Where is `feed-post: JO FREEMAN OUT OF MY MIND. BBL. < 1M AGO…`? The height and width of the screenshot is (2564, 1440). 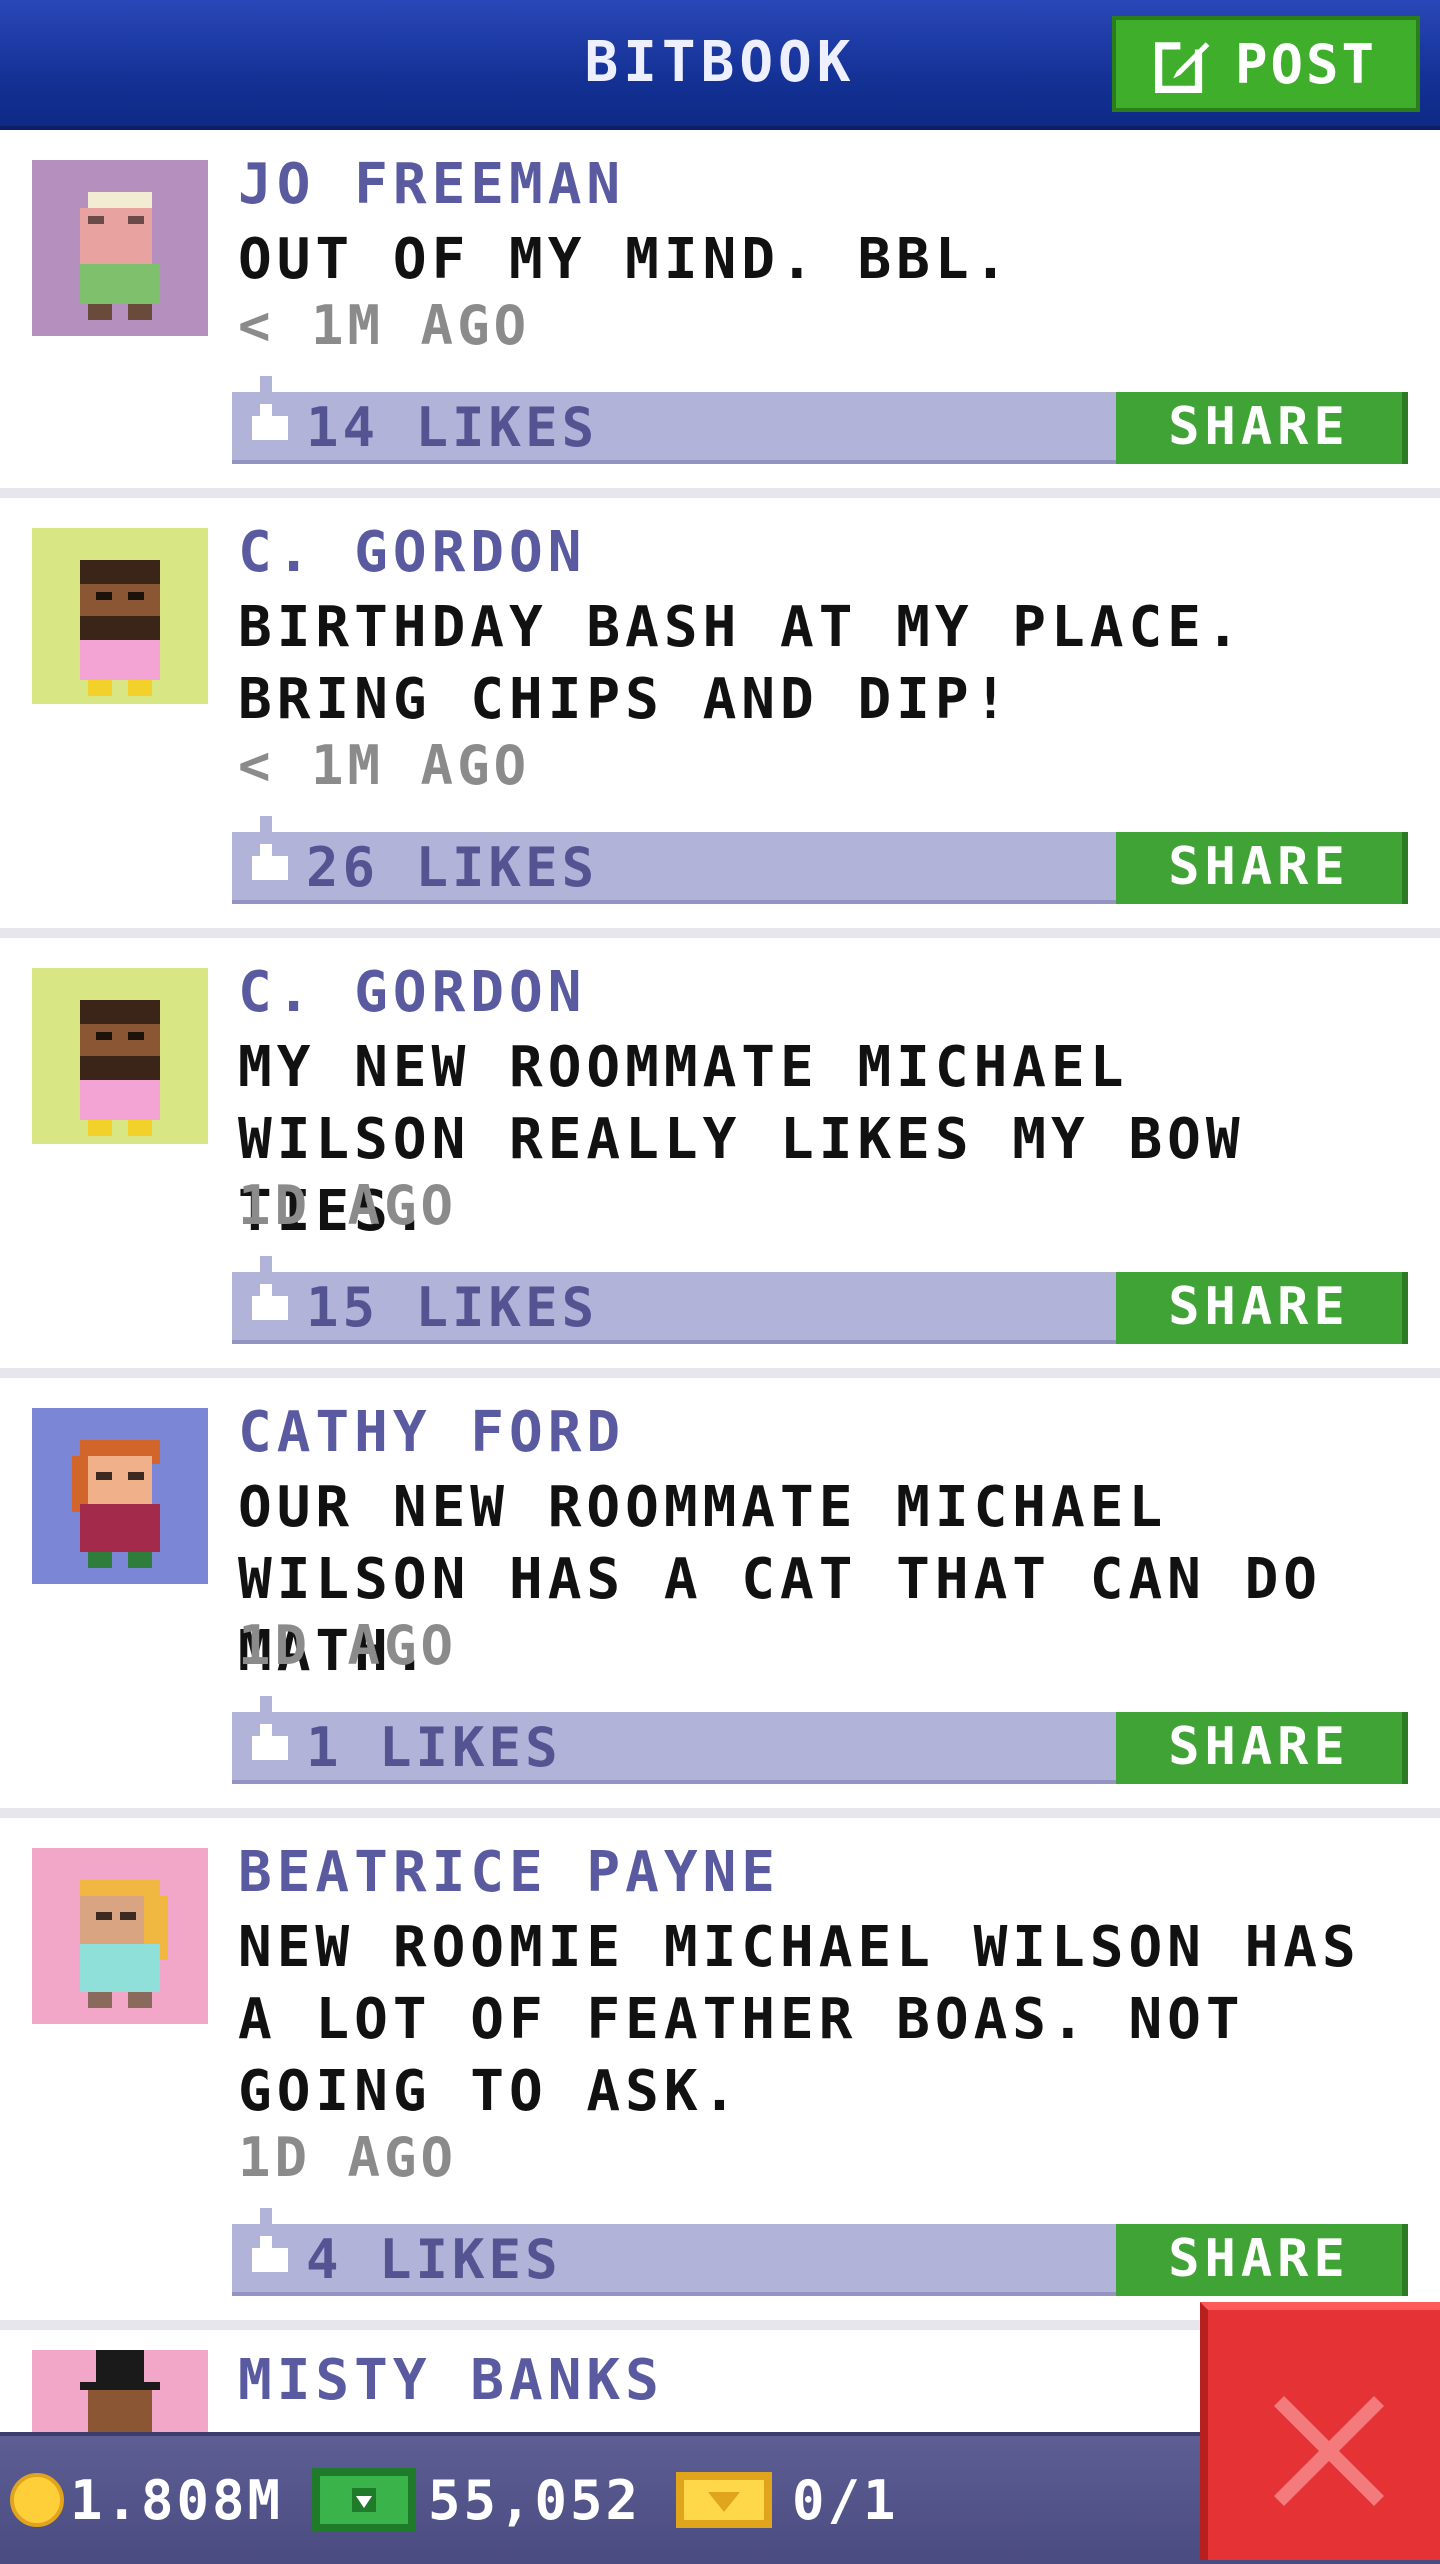 feed-post: JO FREEMAN OUT OF MY MIND. BBL. < 1M AGO… is located at coordinates (720, 314).